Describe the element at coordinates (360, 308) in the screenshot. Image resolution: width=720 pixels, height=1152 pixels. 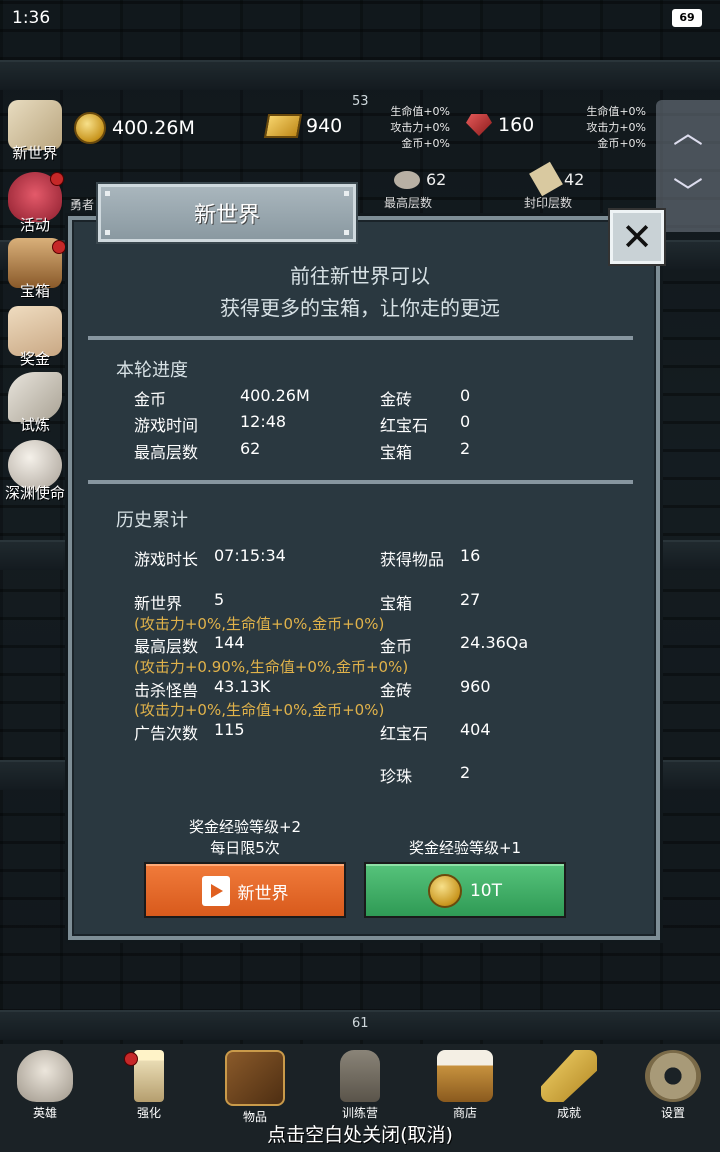
I see `intro-line-2: 获得更多的宝箱，让你走的更远` at that location.